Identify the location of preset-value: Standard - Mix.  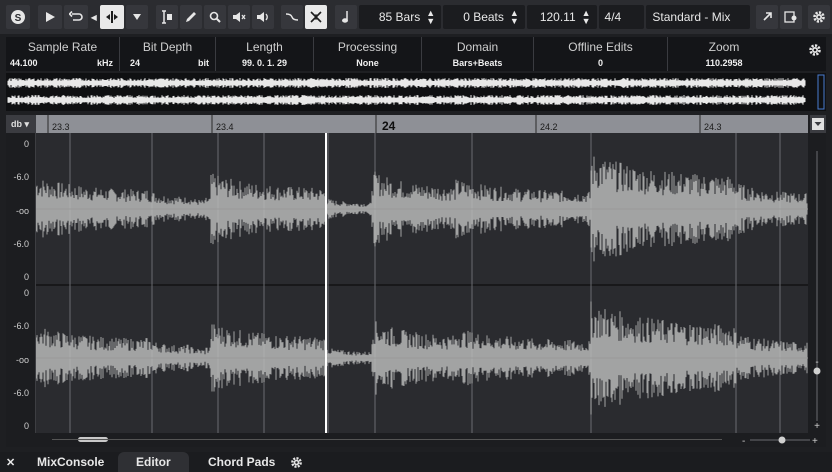
(691, 17).